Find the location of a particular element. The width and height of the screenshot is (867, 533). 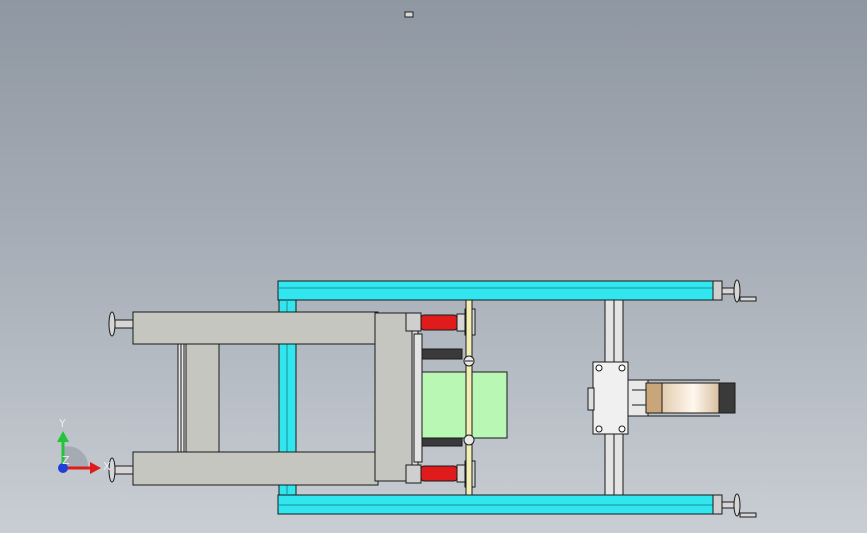

leveling-foot-top-right is located at coordinates (739, 291).